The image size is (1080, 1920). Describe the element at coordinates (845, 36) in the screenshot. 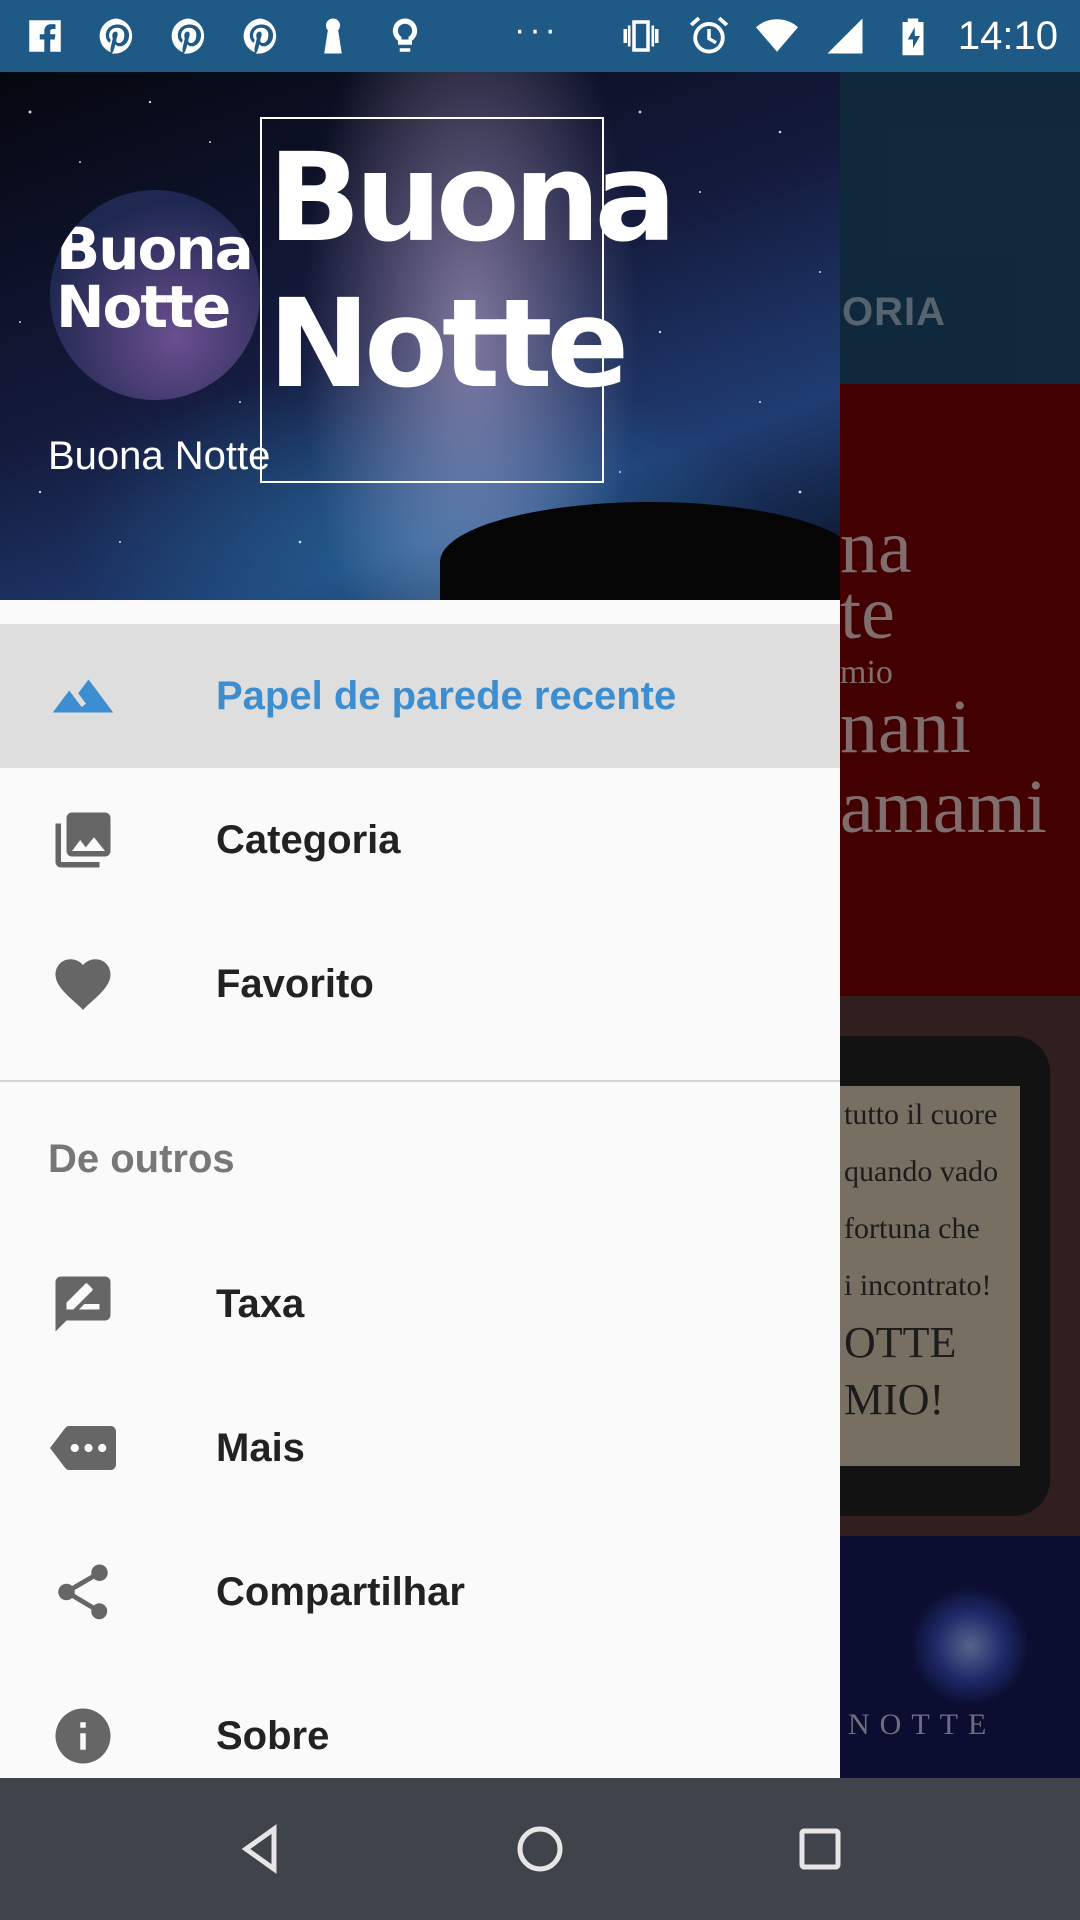

I see `signal-icon` at that location.